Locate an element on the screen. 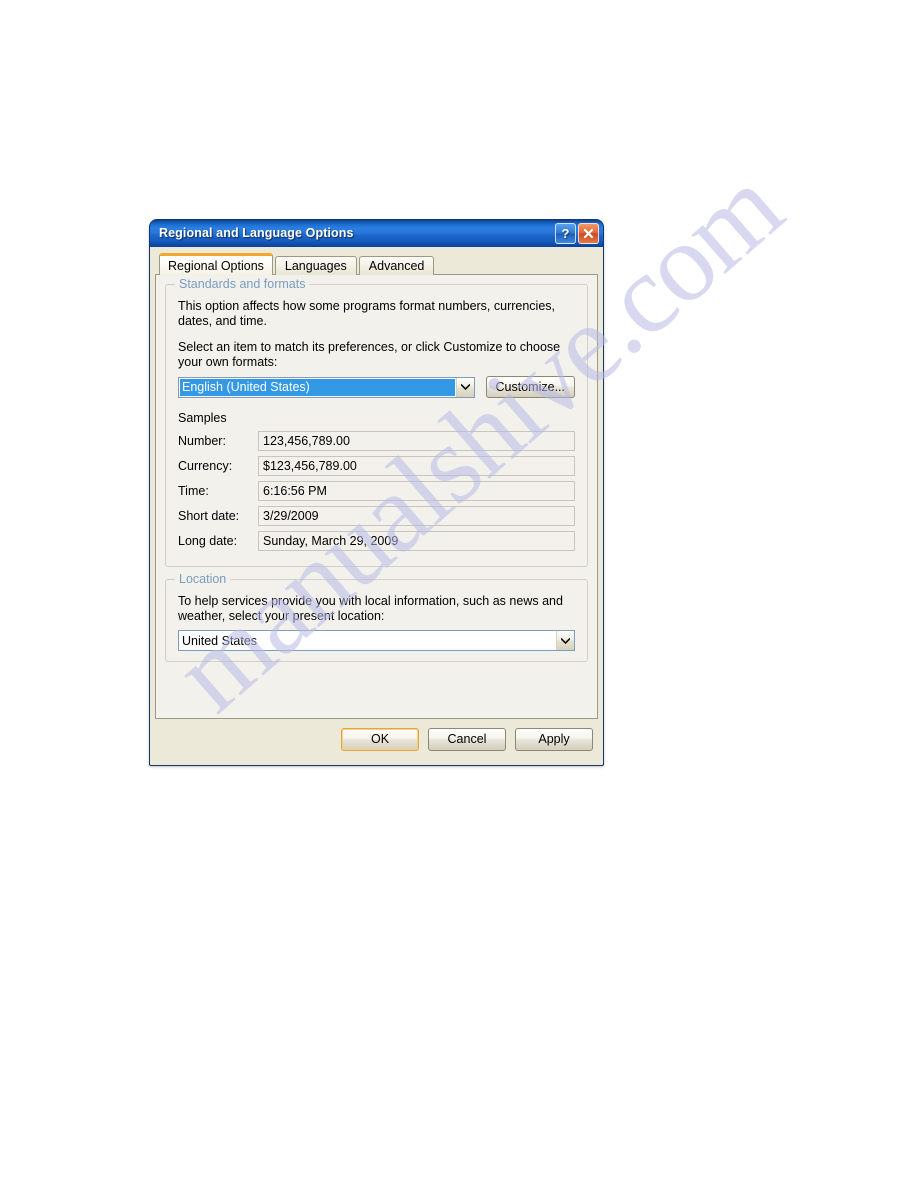  dialog-footer: OK Cancel Apply is located at coordinates (376, 739).